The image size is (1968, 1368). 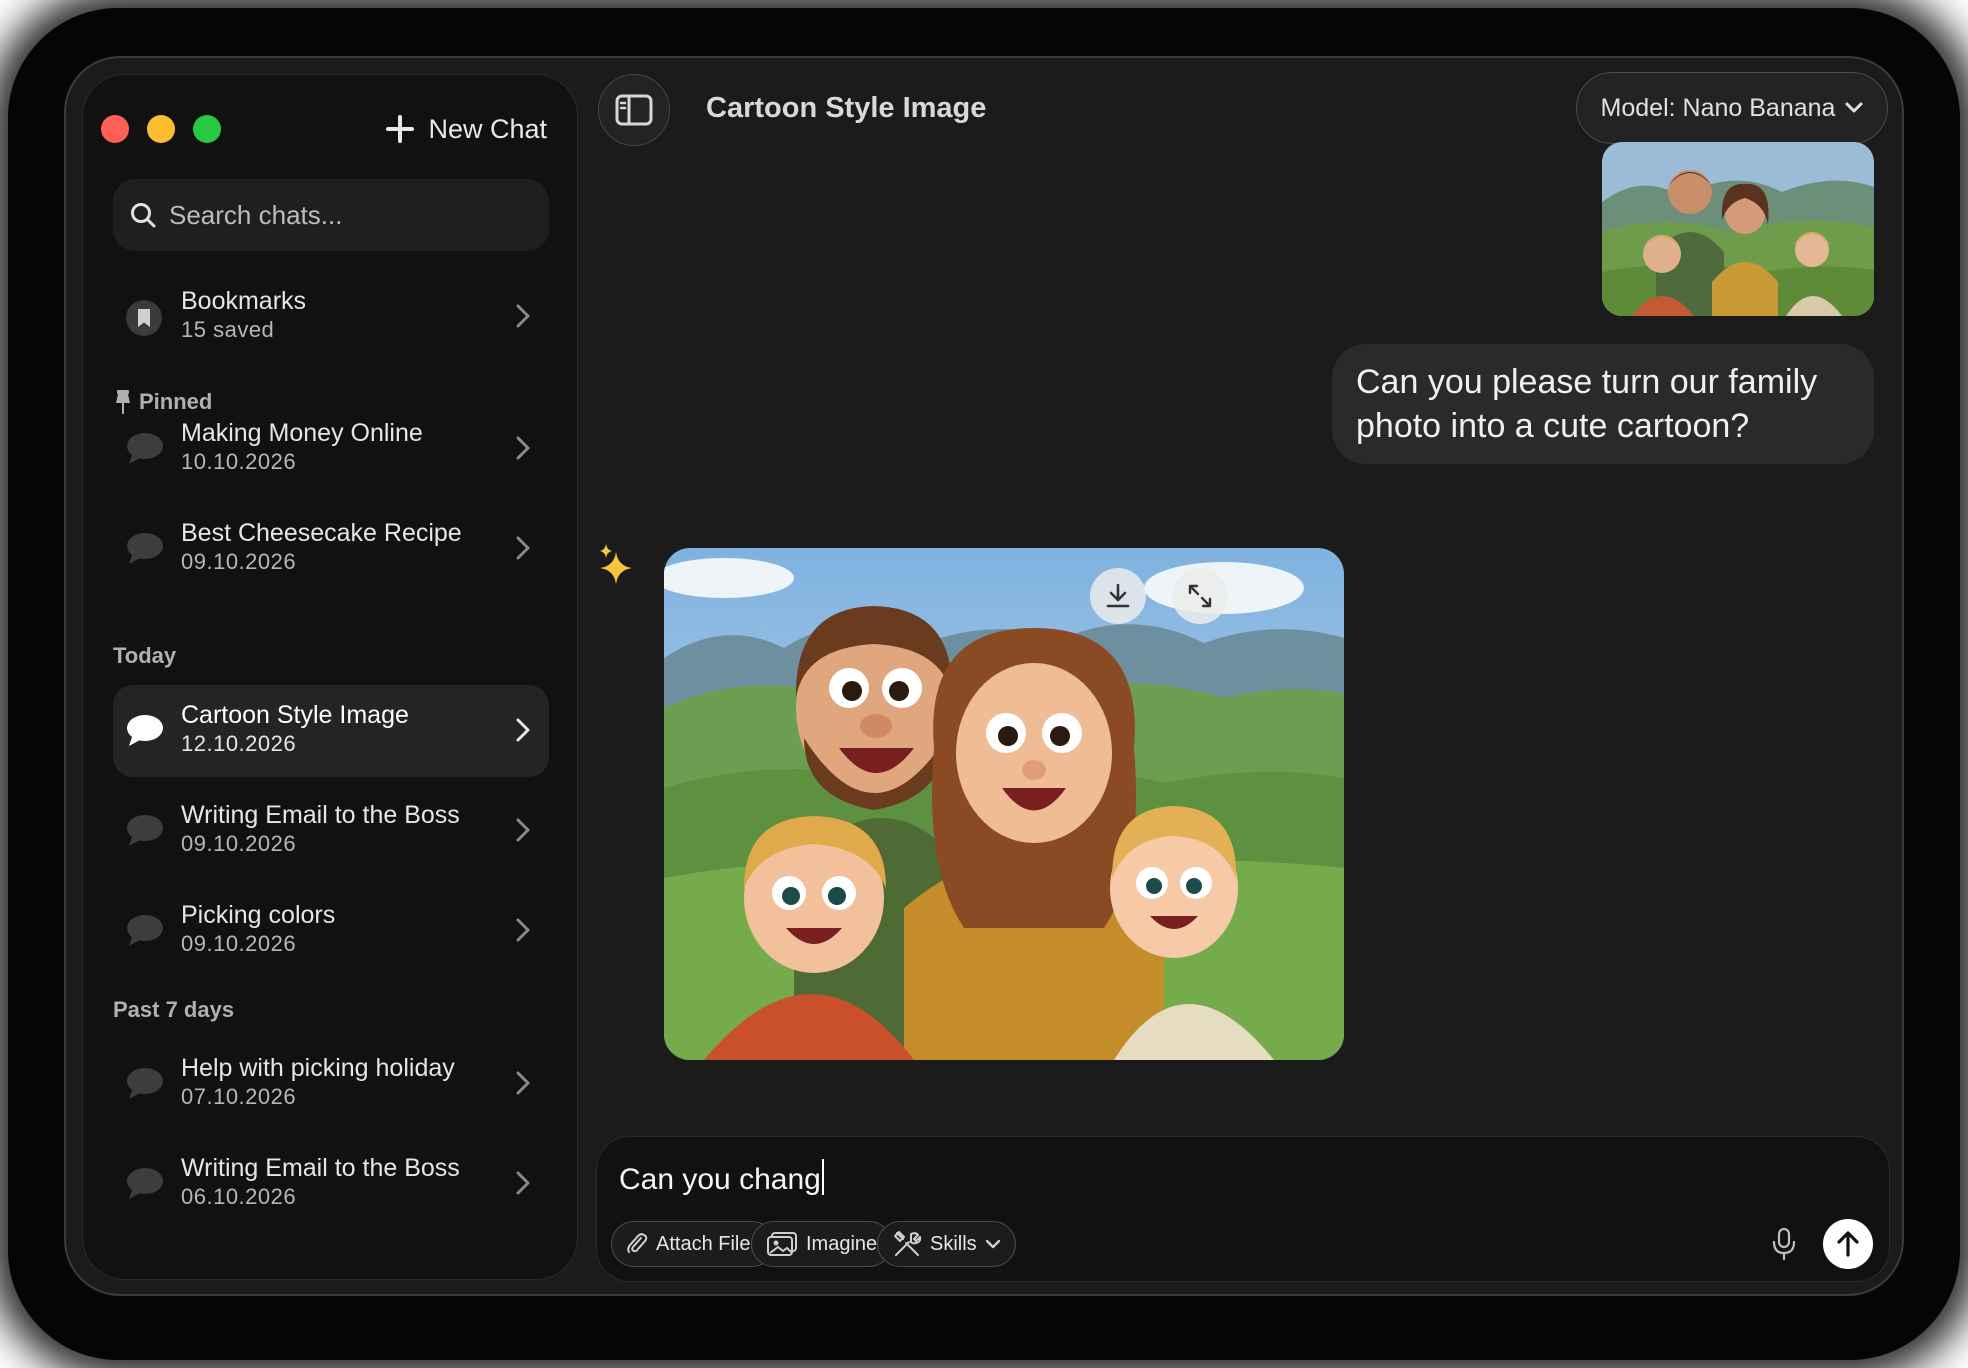 What do you see at coordinates (228, 329) in the screenshot?
I see `bookmarks-count: 15 saved` at bounding box center [228, 329].